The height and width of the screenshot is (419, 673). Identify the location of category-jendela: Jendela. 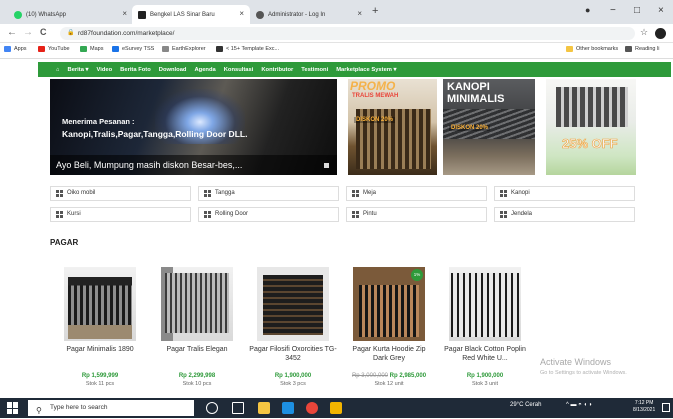
(564, 214).